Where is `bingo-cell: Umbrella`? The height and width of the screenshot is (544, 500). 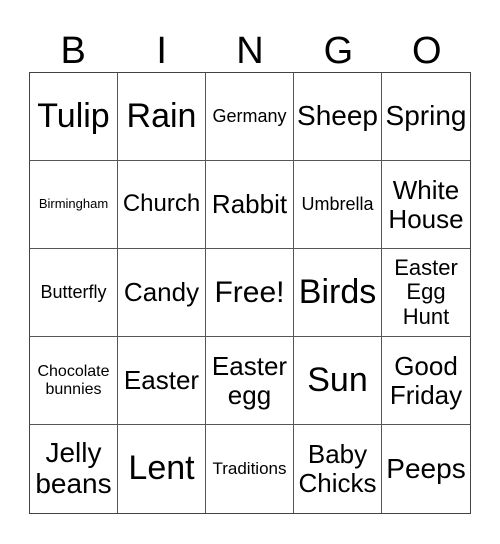
bingo-cell: Umbrella is located at coordinates (338, 205).